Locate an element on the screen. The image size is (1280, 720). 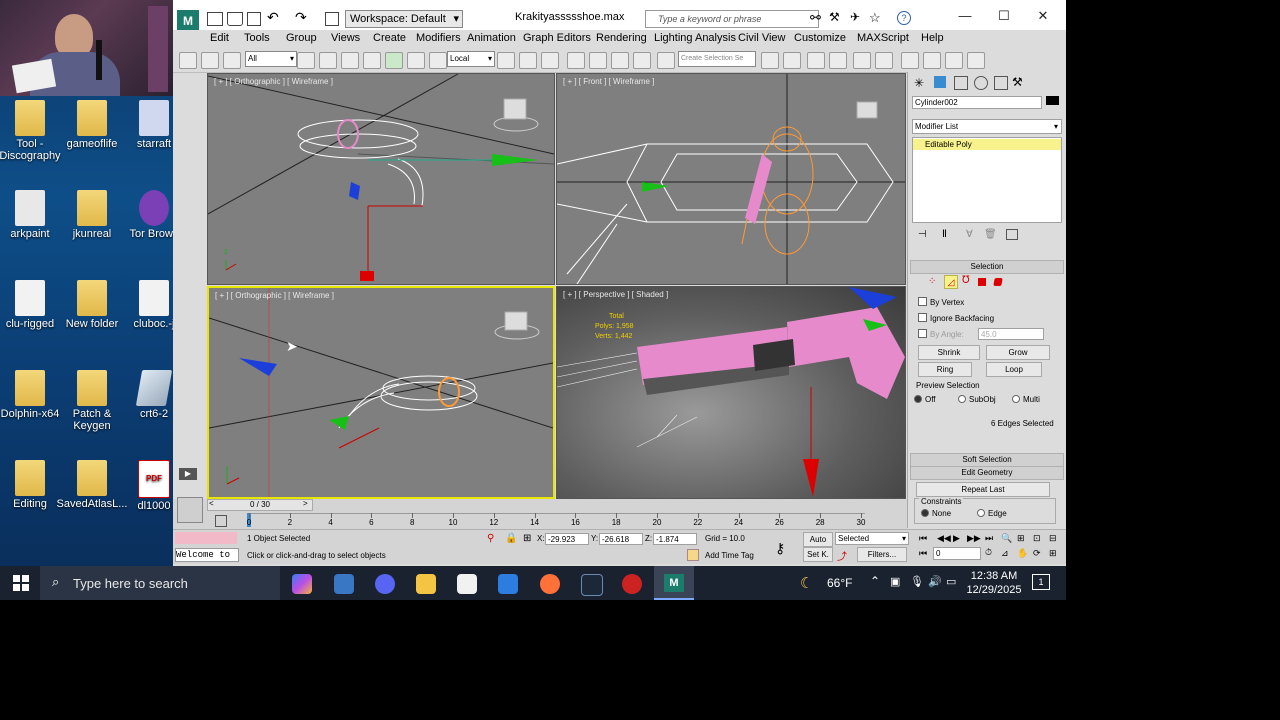
viewport-label: [ + ] [ Front ] [ Wireframe ] is located at coordinates (608, 81).